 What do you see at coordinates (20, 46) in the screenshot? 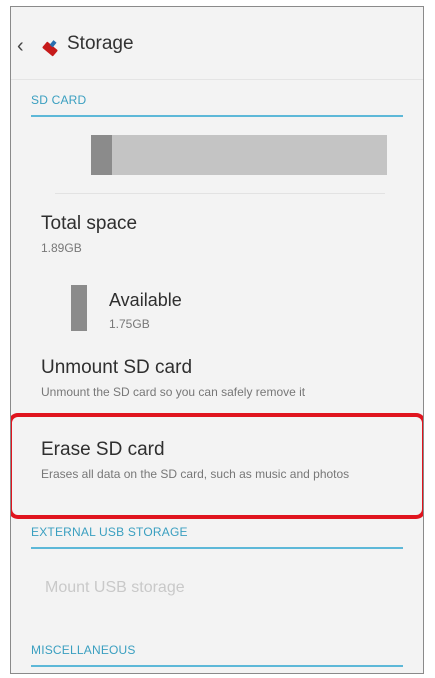
I see `chevron-left-icon: ‹` at bounding box center [20, 46].